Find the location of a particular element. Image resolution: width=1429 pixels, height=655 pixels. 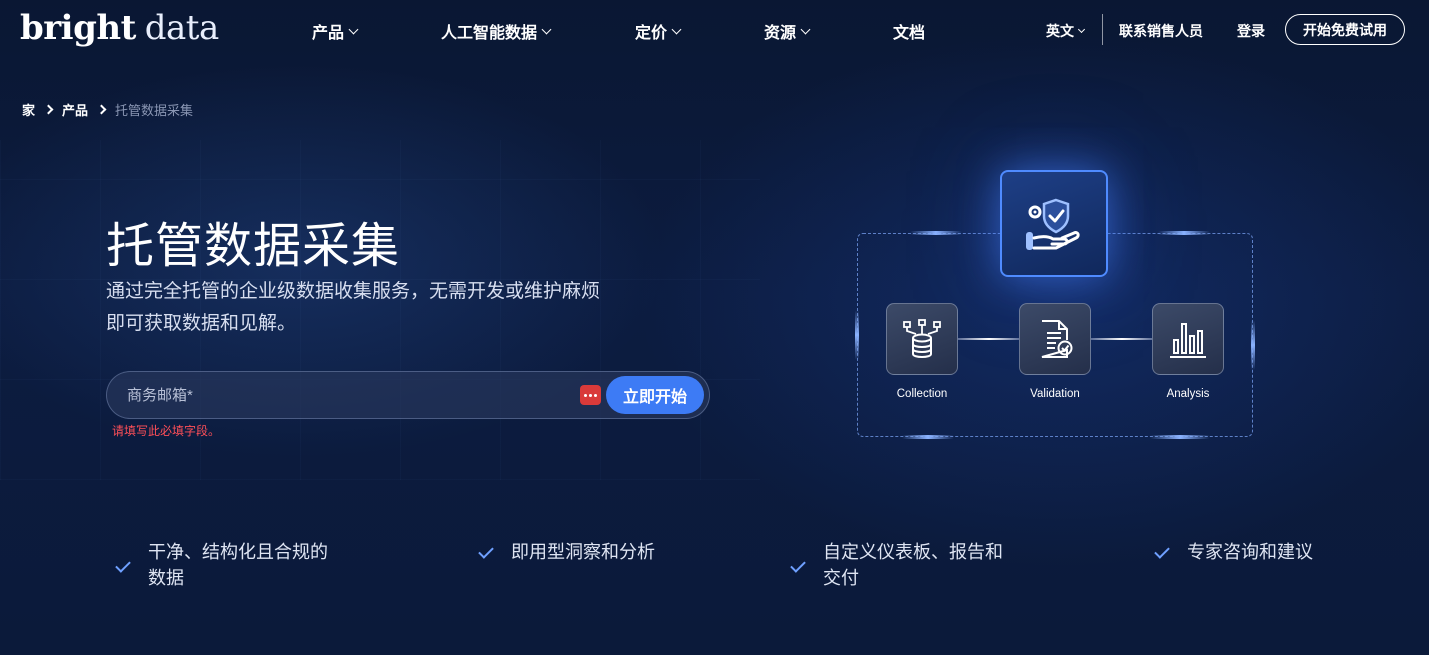

managed-collection-diagram: Collection Validation Analysis is located at coordinates (1060, 310).